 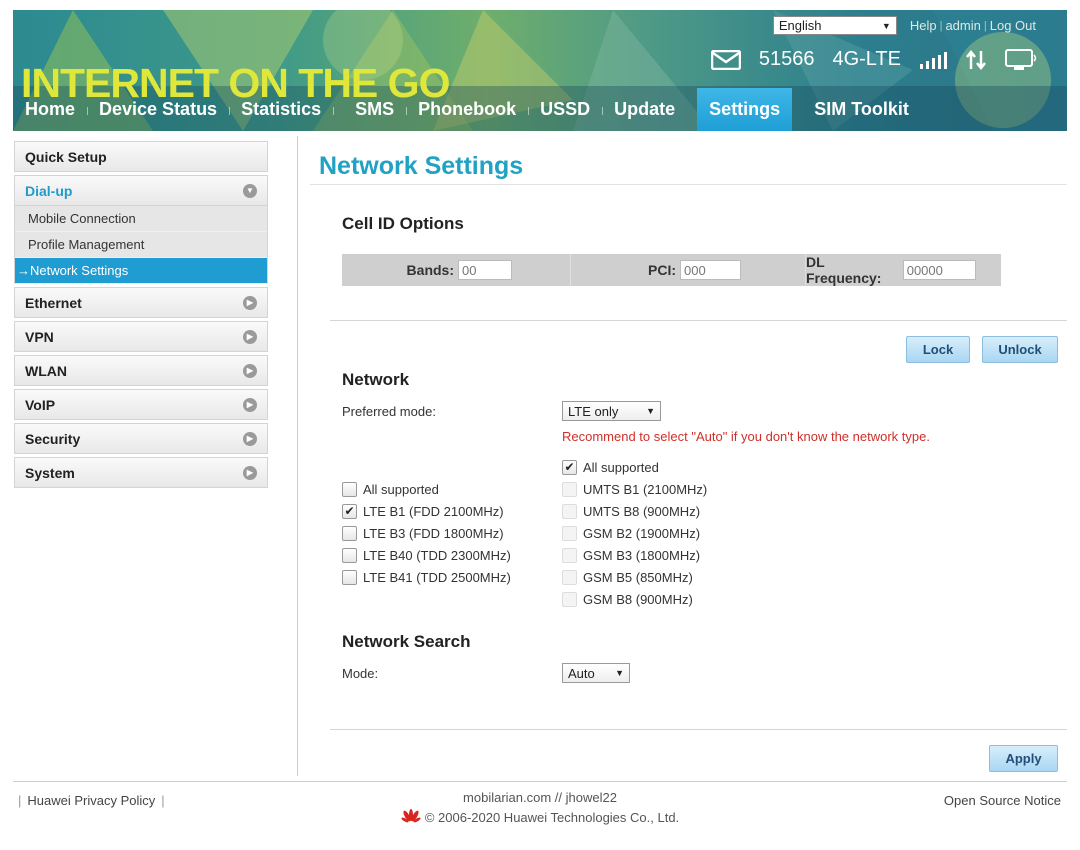 What do you see at coordinates (456, 270) in the screenshot?
I see `bands-group: Bands: 00` at bounding box center [456, 270].